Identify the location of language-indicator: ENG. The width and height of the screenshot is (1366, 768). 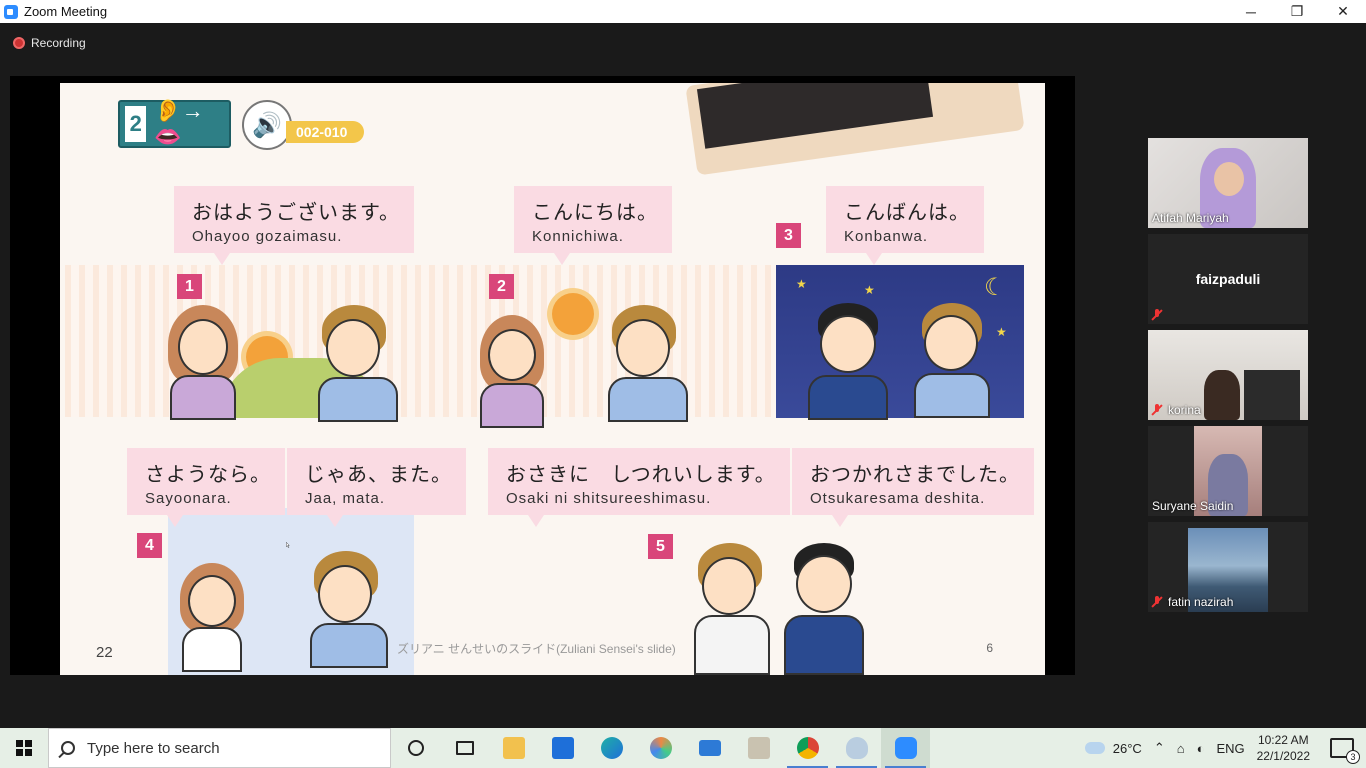
(1230, 748).